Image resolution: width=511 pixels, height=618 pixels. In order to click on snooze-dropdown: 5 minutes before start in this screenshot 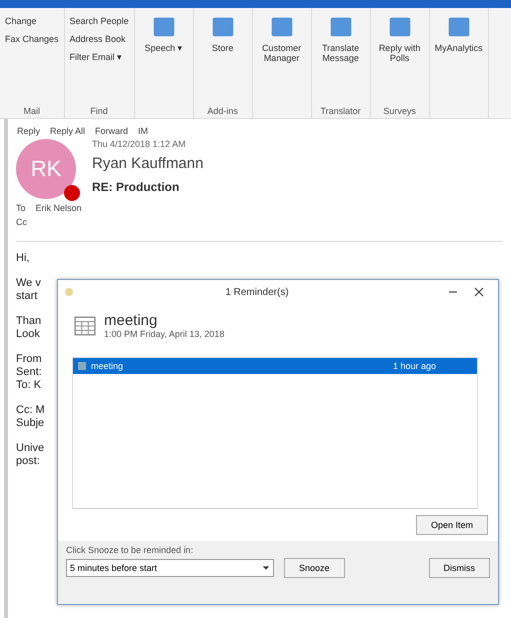, I will do `click(170, 568)`.